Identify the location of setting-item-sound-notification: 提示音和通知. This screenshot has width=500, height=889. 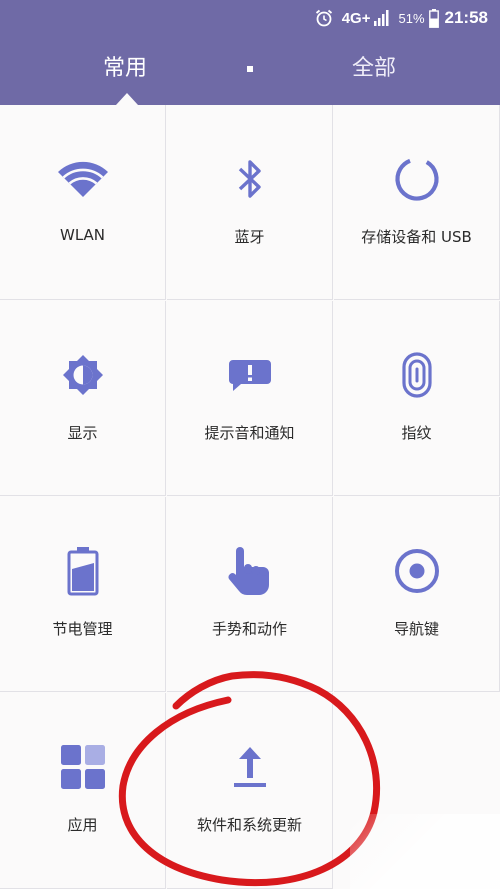
(250, 398).